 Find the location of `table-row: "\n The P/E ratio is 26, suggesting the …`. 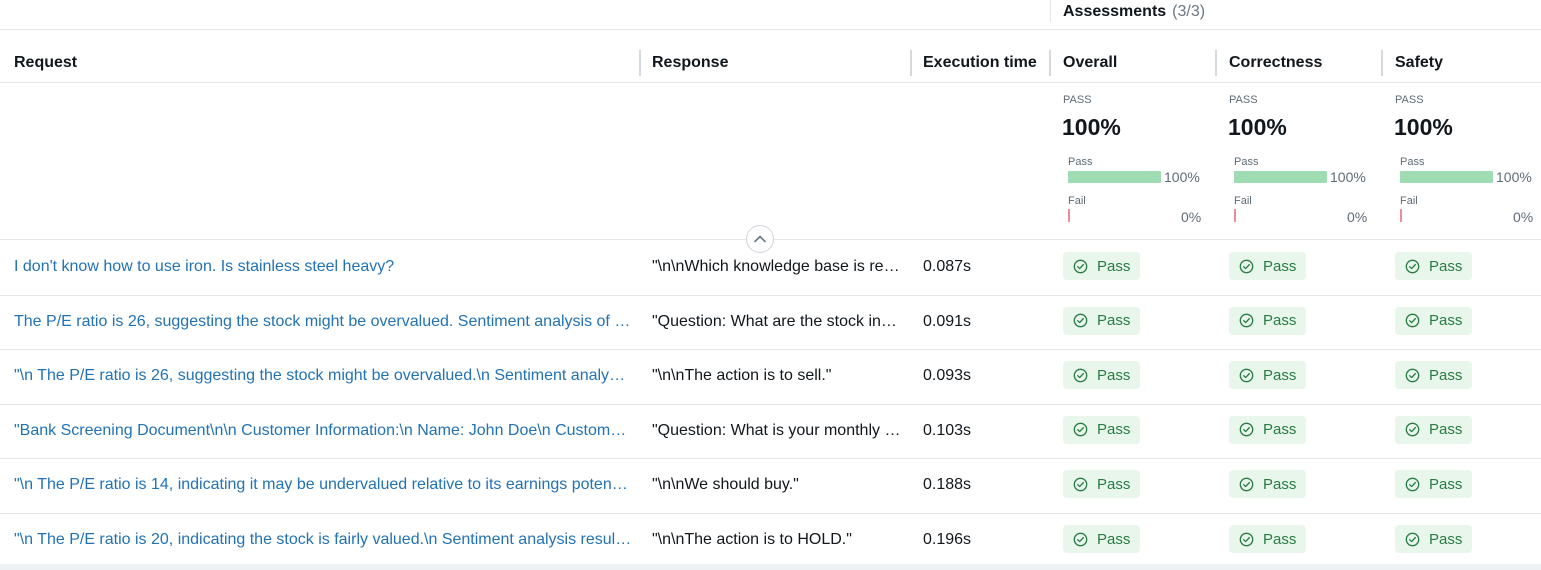

table-row: "\n The P/E ratio is 26, suggesting the … is located at coordinates (770, 376).